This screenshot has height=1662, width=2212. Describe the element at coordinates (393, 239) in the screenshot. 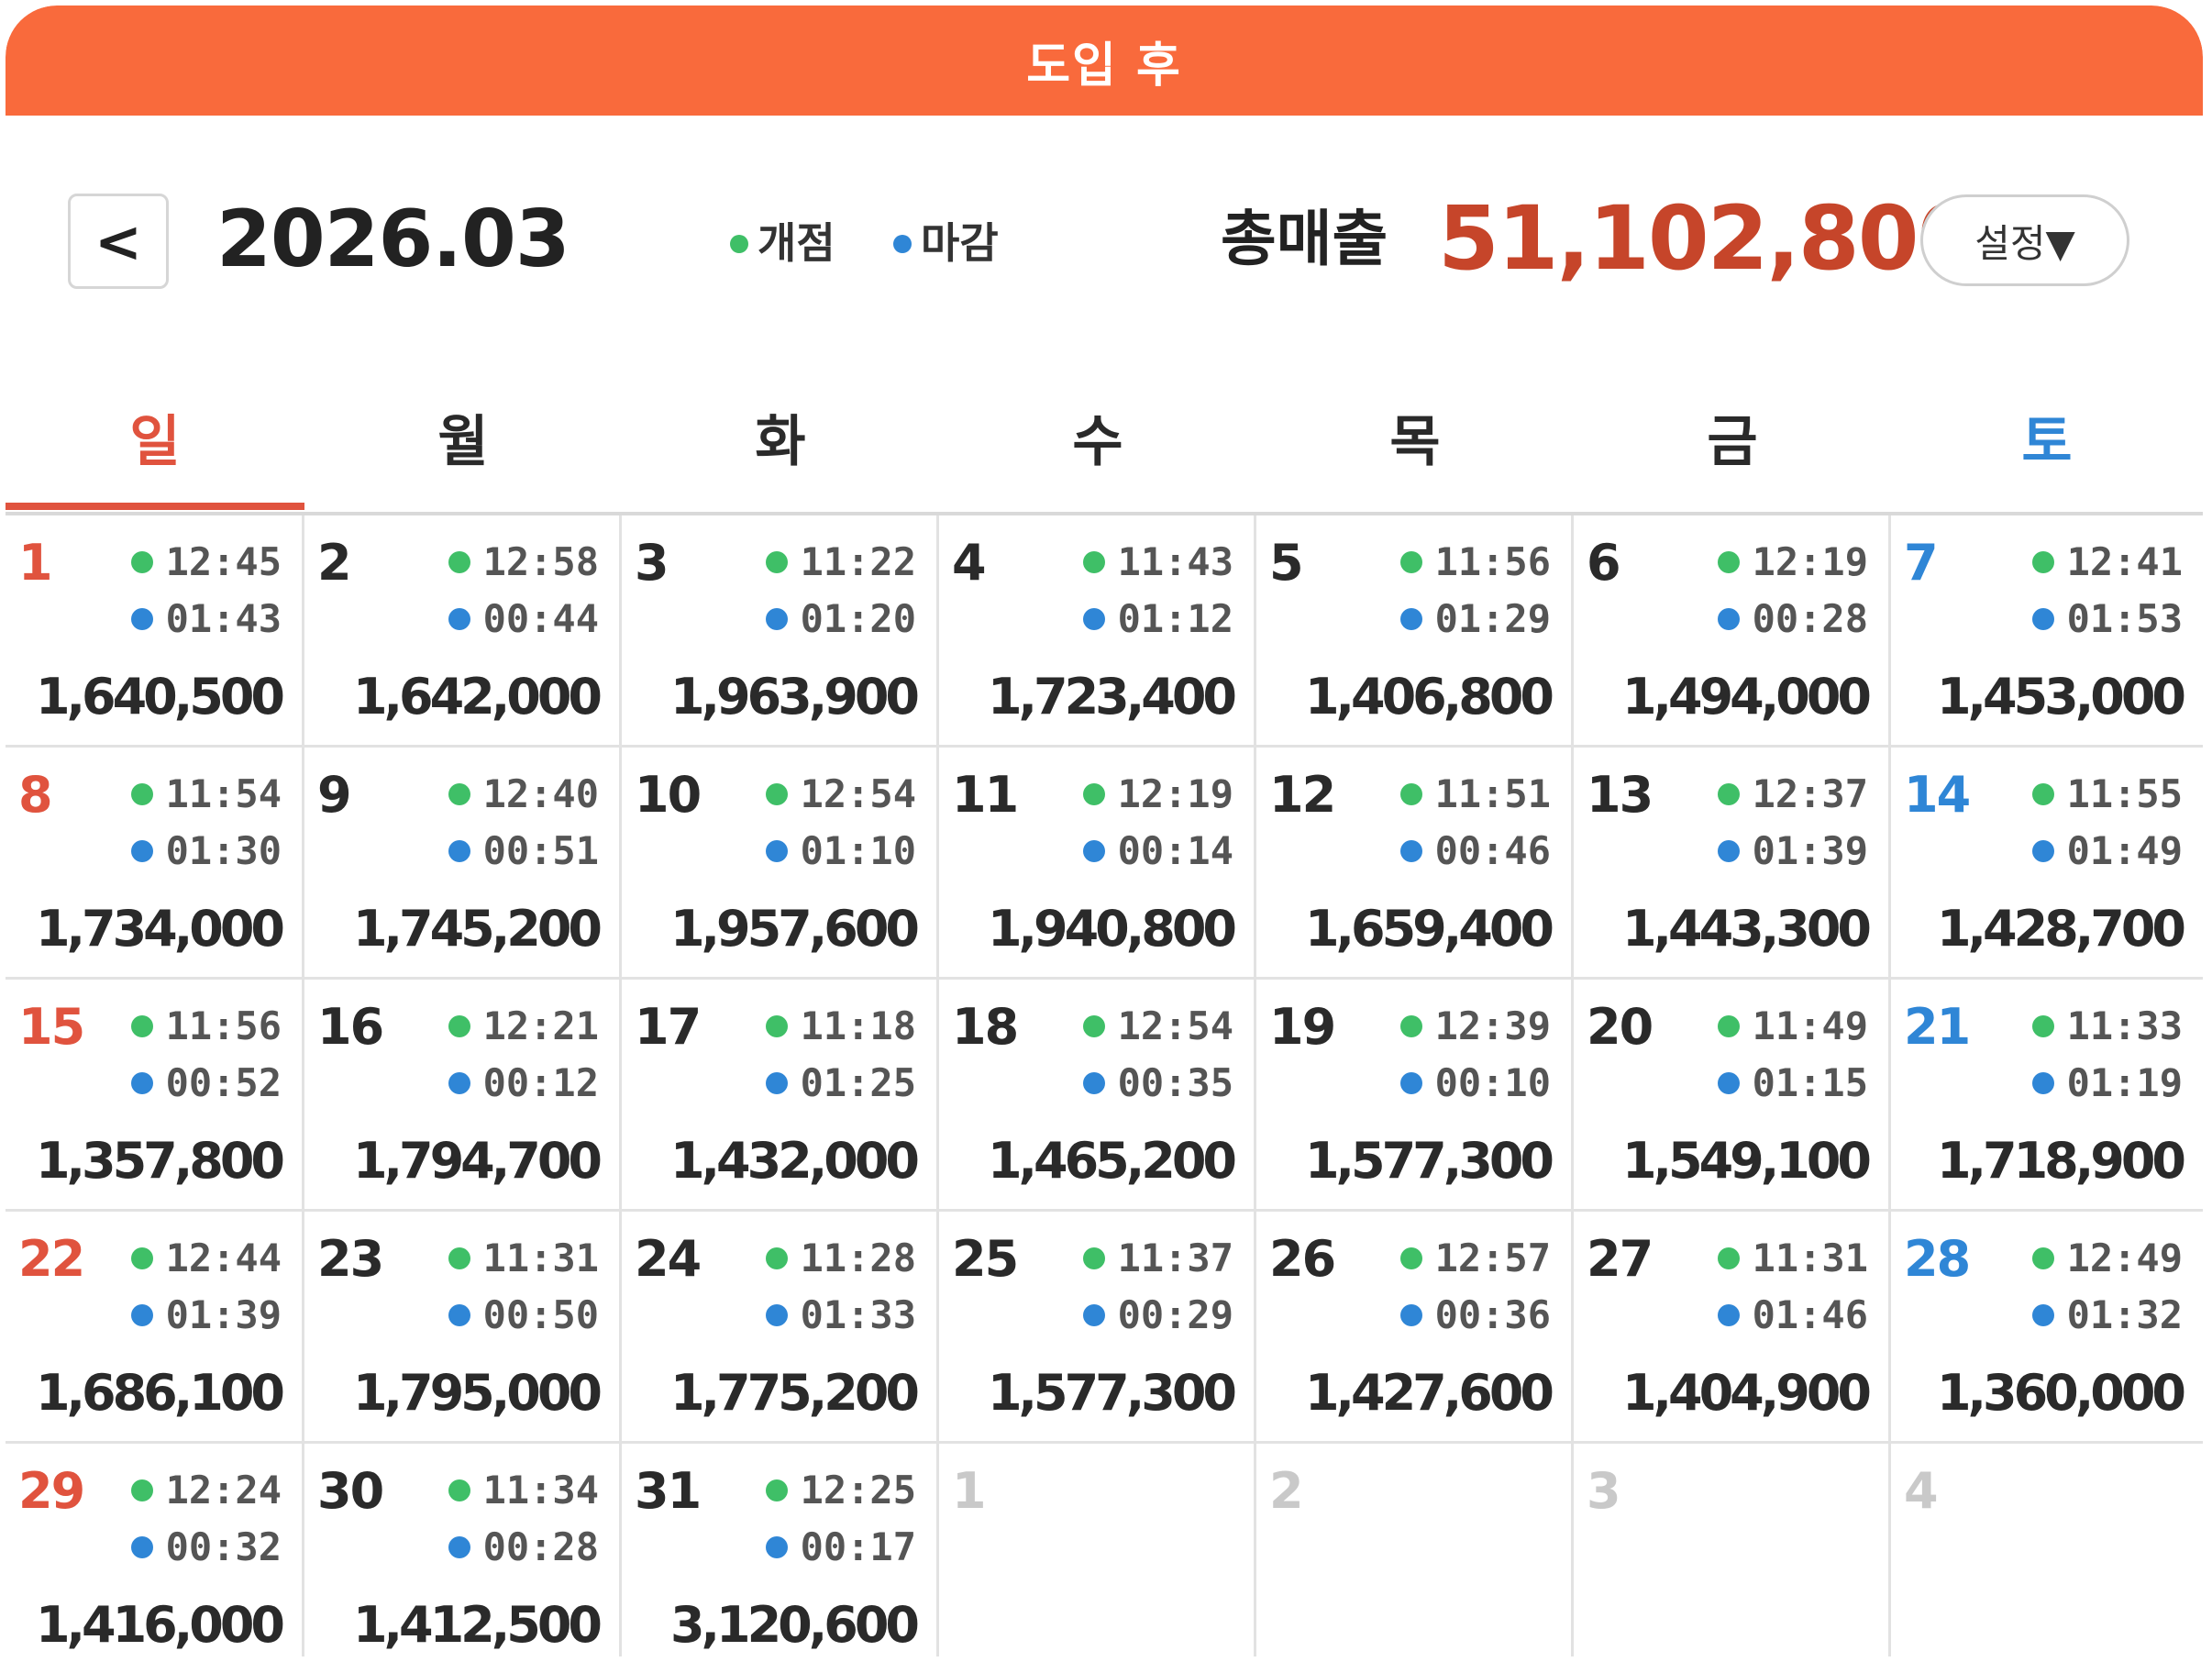

I see `current-month: 2026.03` at that location.